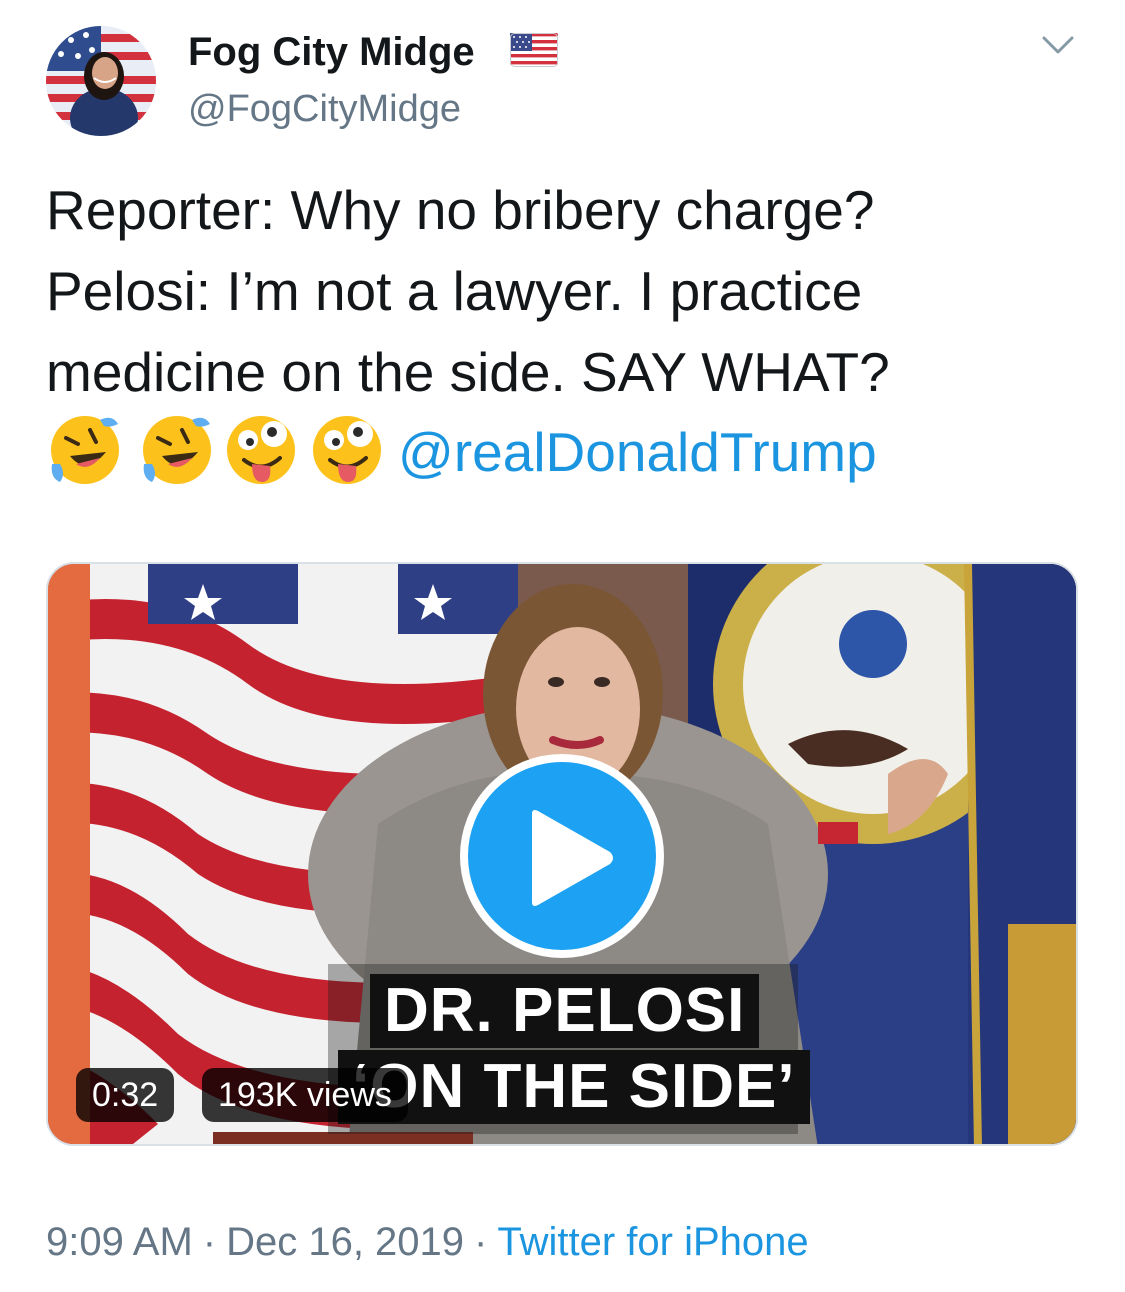  Describe the element at coordinates (468, 372) in the screenshot. I see `tweet-line: medicine on the side. SAY WHAT?` at that location.